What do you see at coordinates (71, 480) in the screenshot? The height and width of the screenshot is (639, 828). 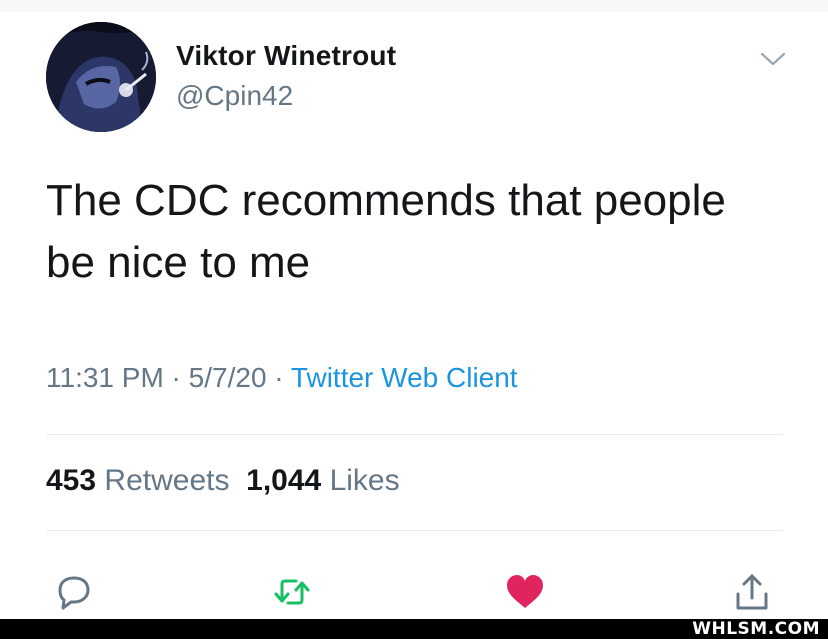 I see `retweets-count: 453` at bounding box center [71, 480].